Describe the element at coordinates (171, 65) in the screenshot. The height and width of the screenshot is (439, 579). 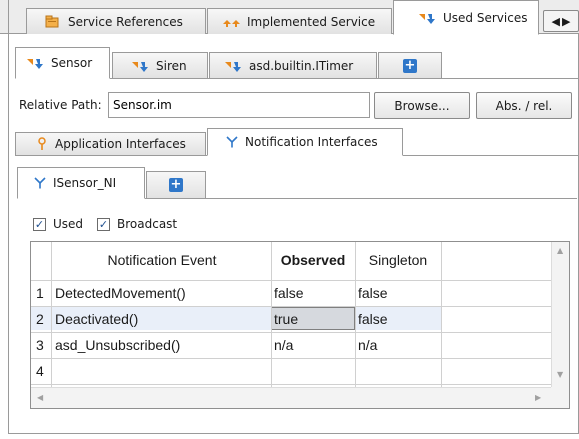
I see `tab-label: Siren` at that location.